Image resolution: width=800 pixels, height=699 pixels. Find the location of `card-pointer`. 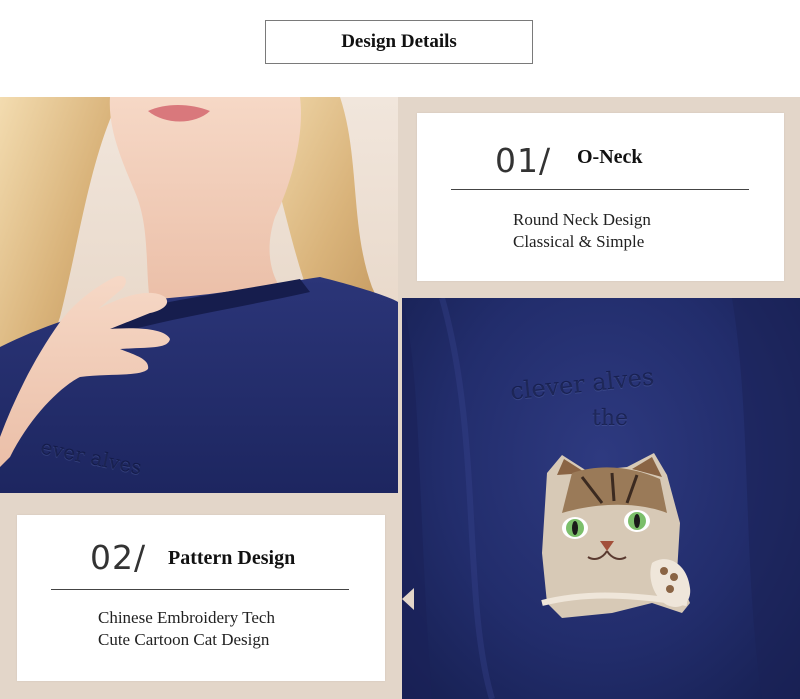

card-pointer is located at coordinates (408, 599).